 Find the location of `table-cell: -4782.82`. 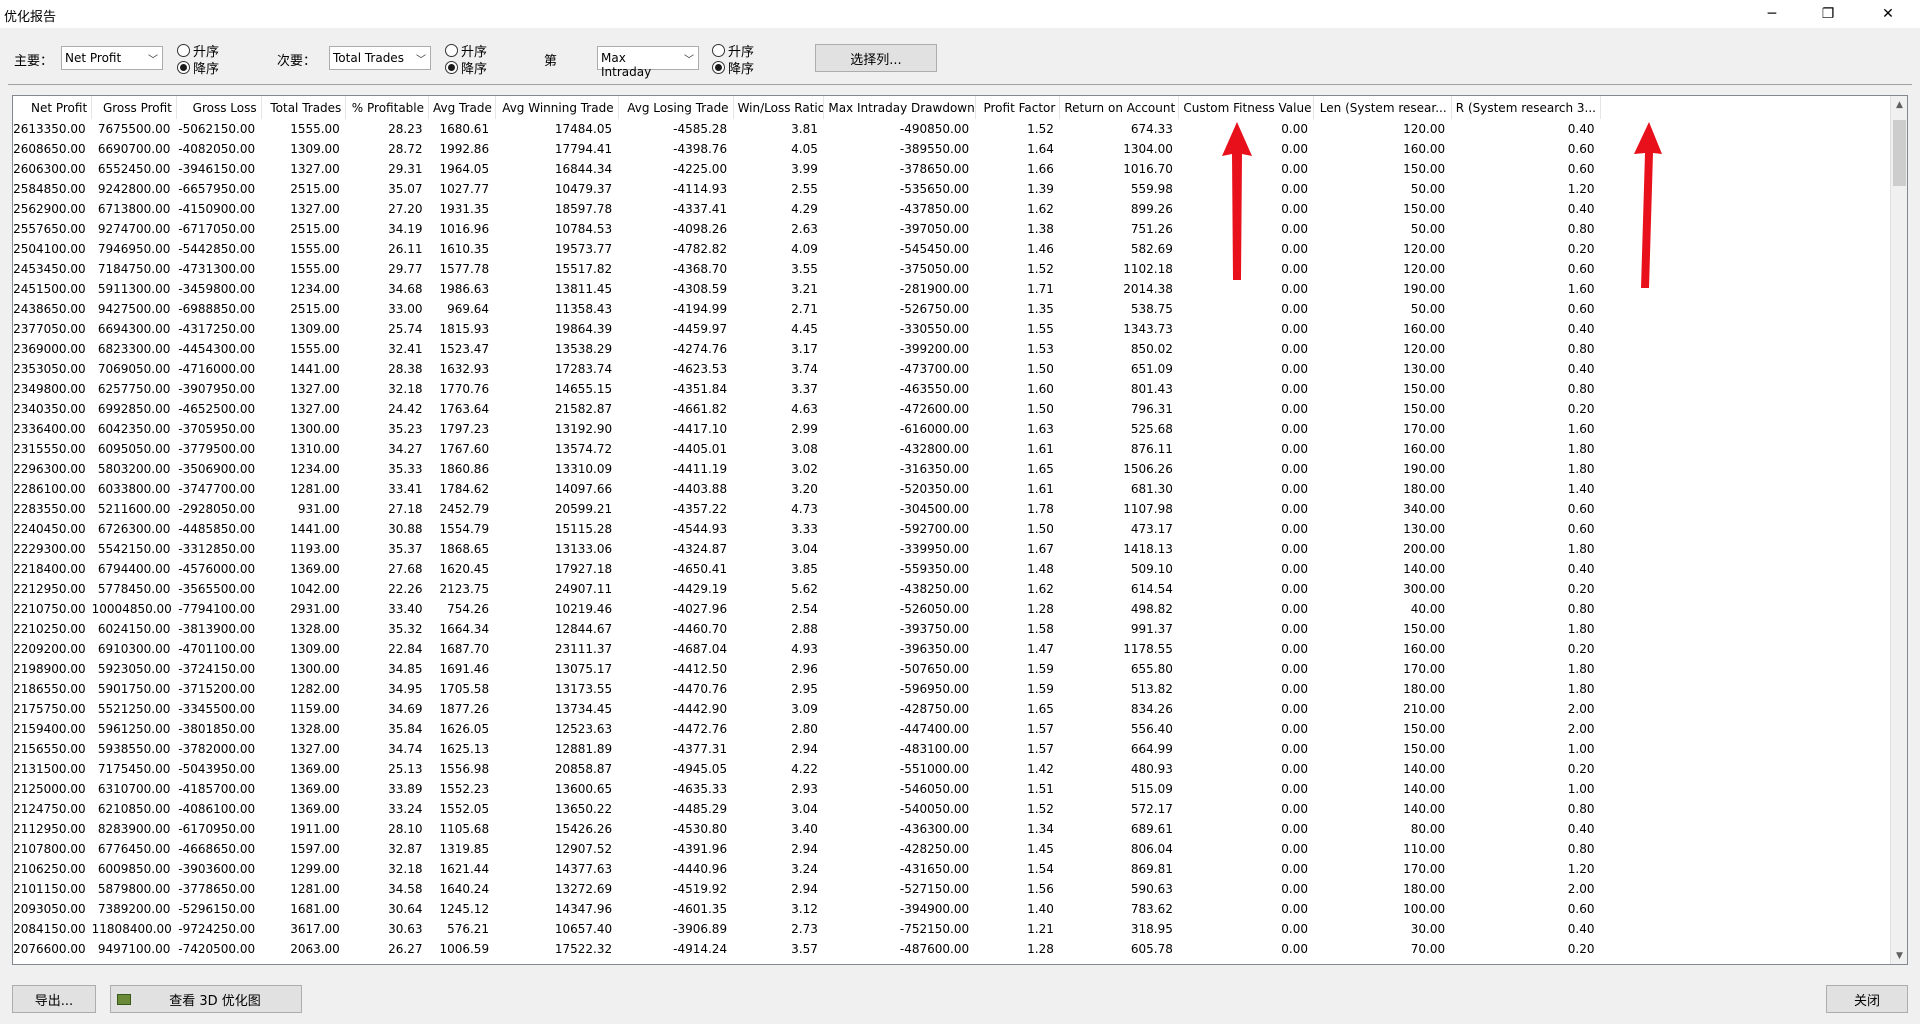

table-cell: -4782.82 is located at coordinates (700, 249).